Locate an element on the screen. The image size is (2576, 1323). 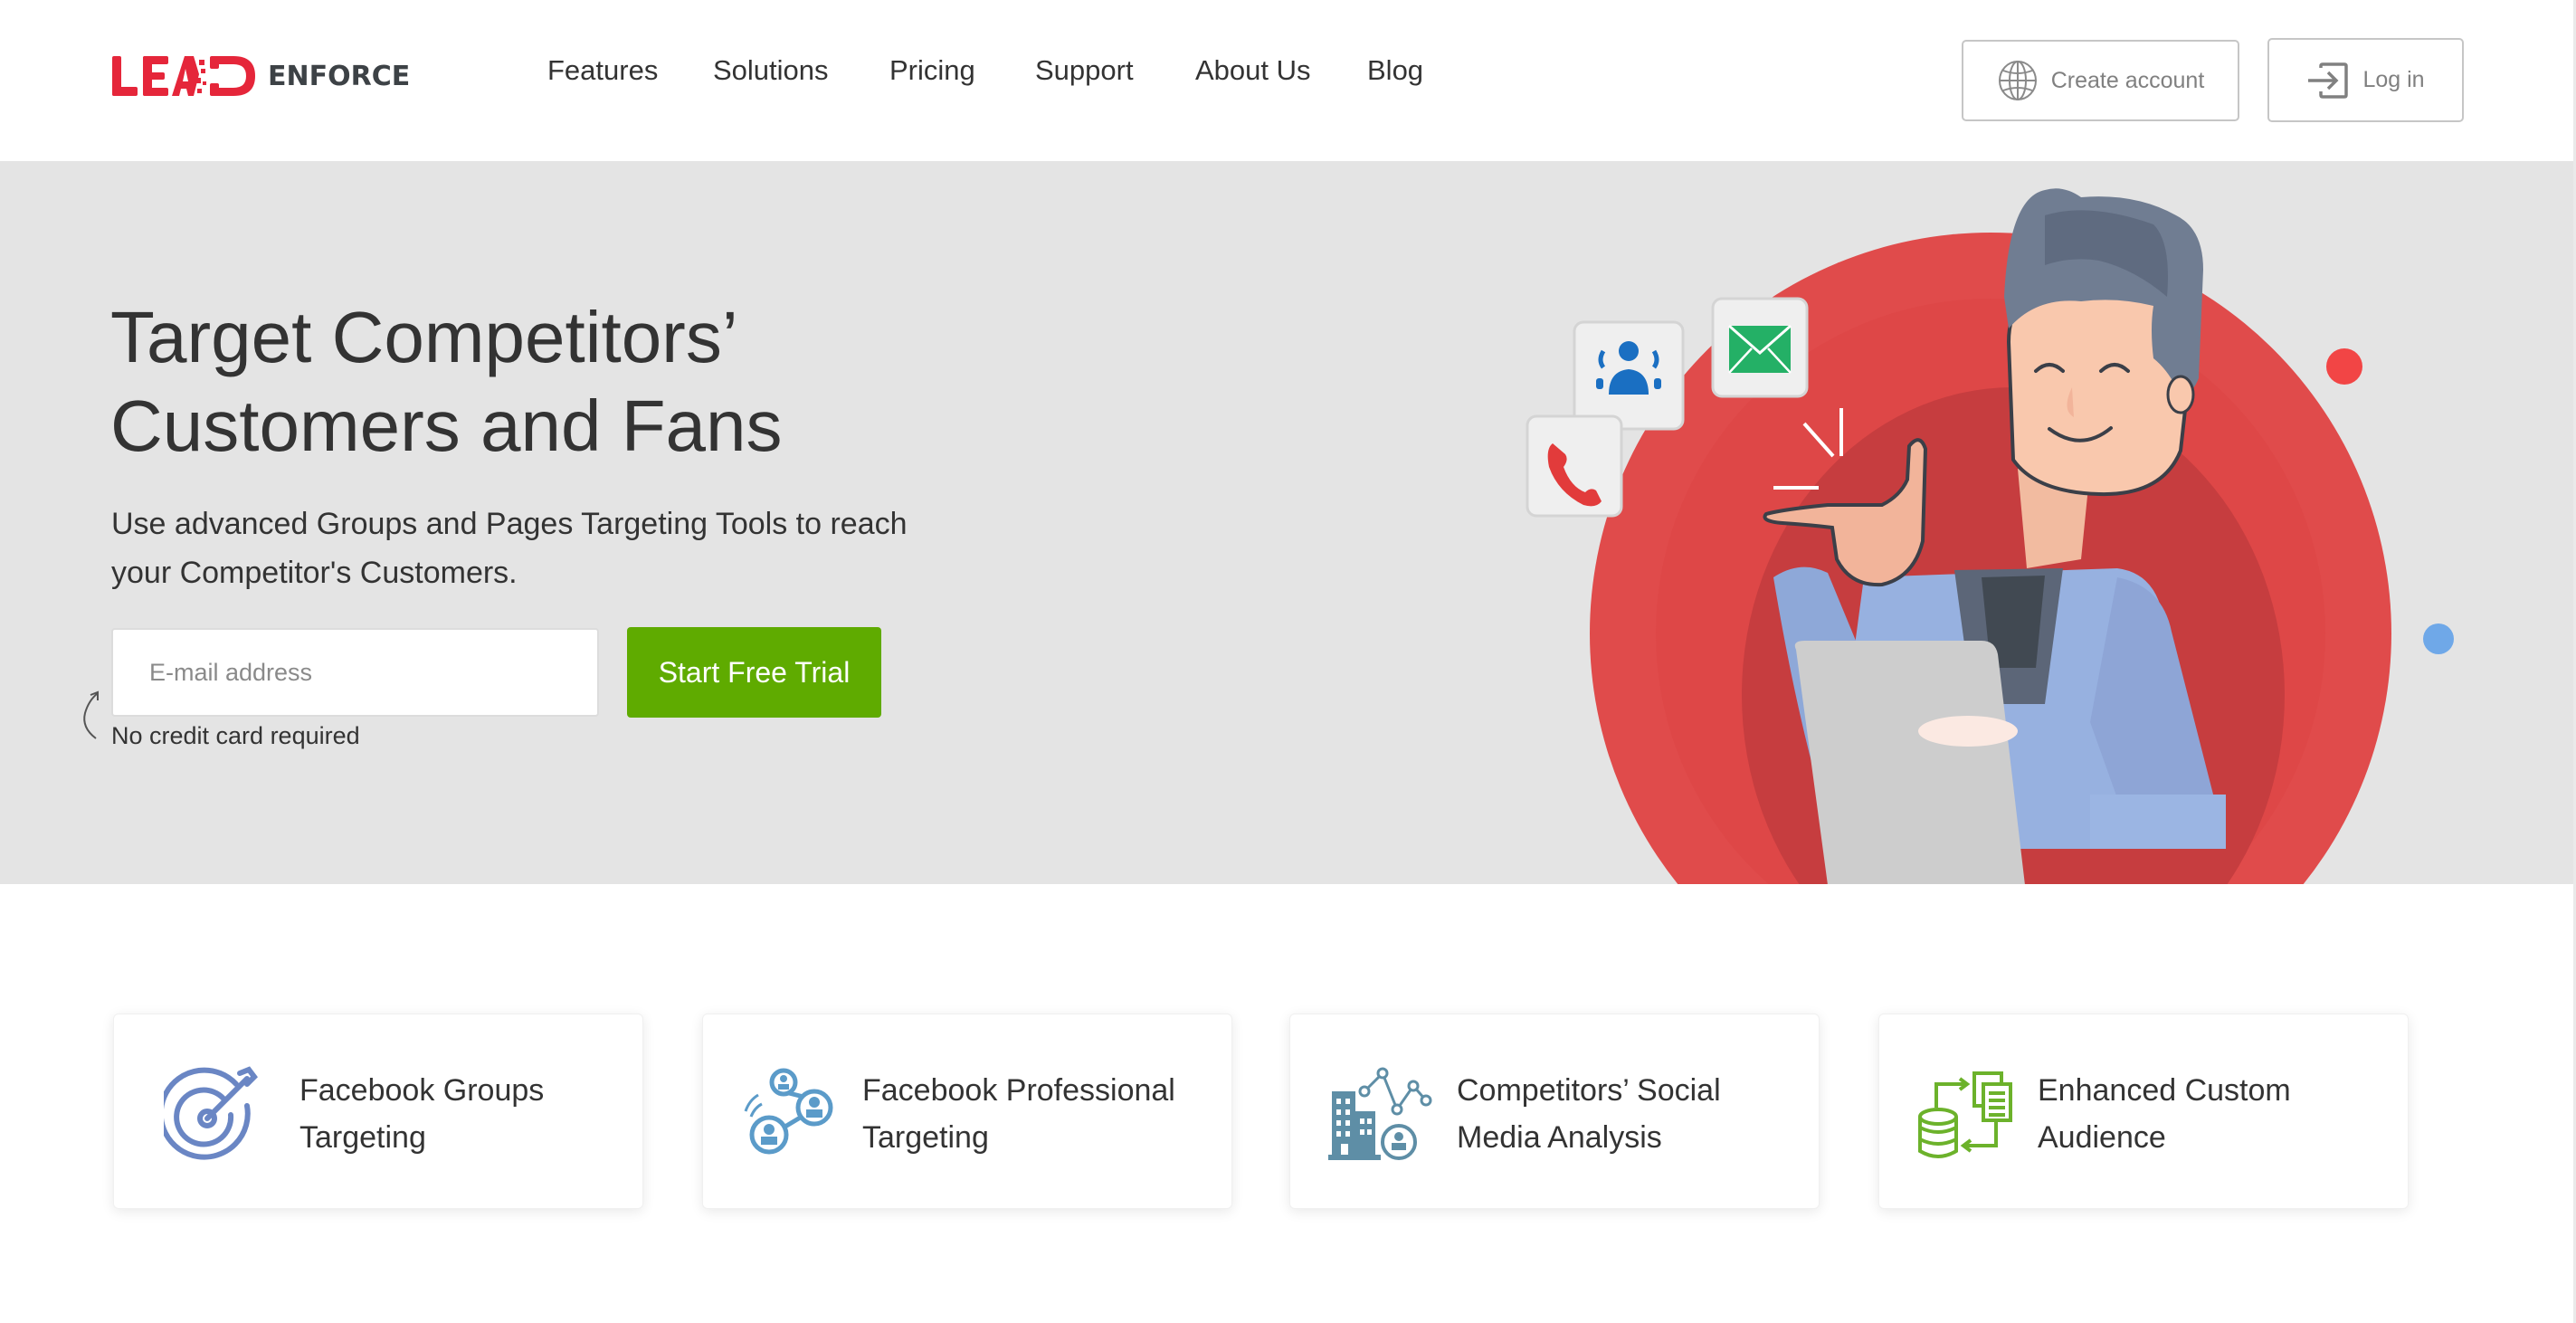
no-credit-card-note: No credit card required is located at coordinates (235, 735).